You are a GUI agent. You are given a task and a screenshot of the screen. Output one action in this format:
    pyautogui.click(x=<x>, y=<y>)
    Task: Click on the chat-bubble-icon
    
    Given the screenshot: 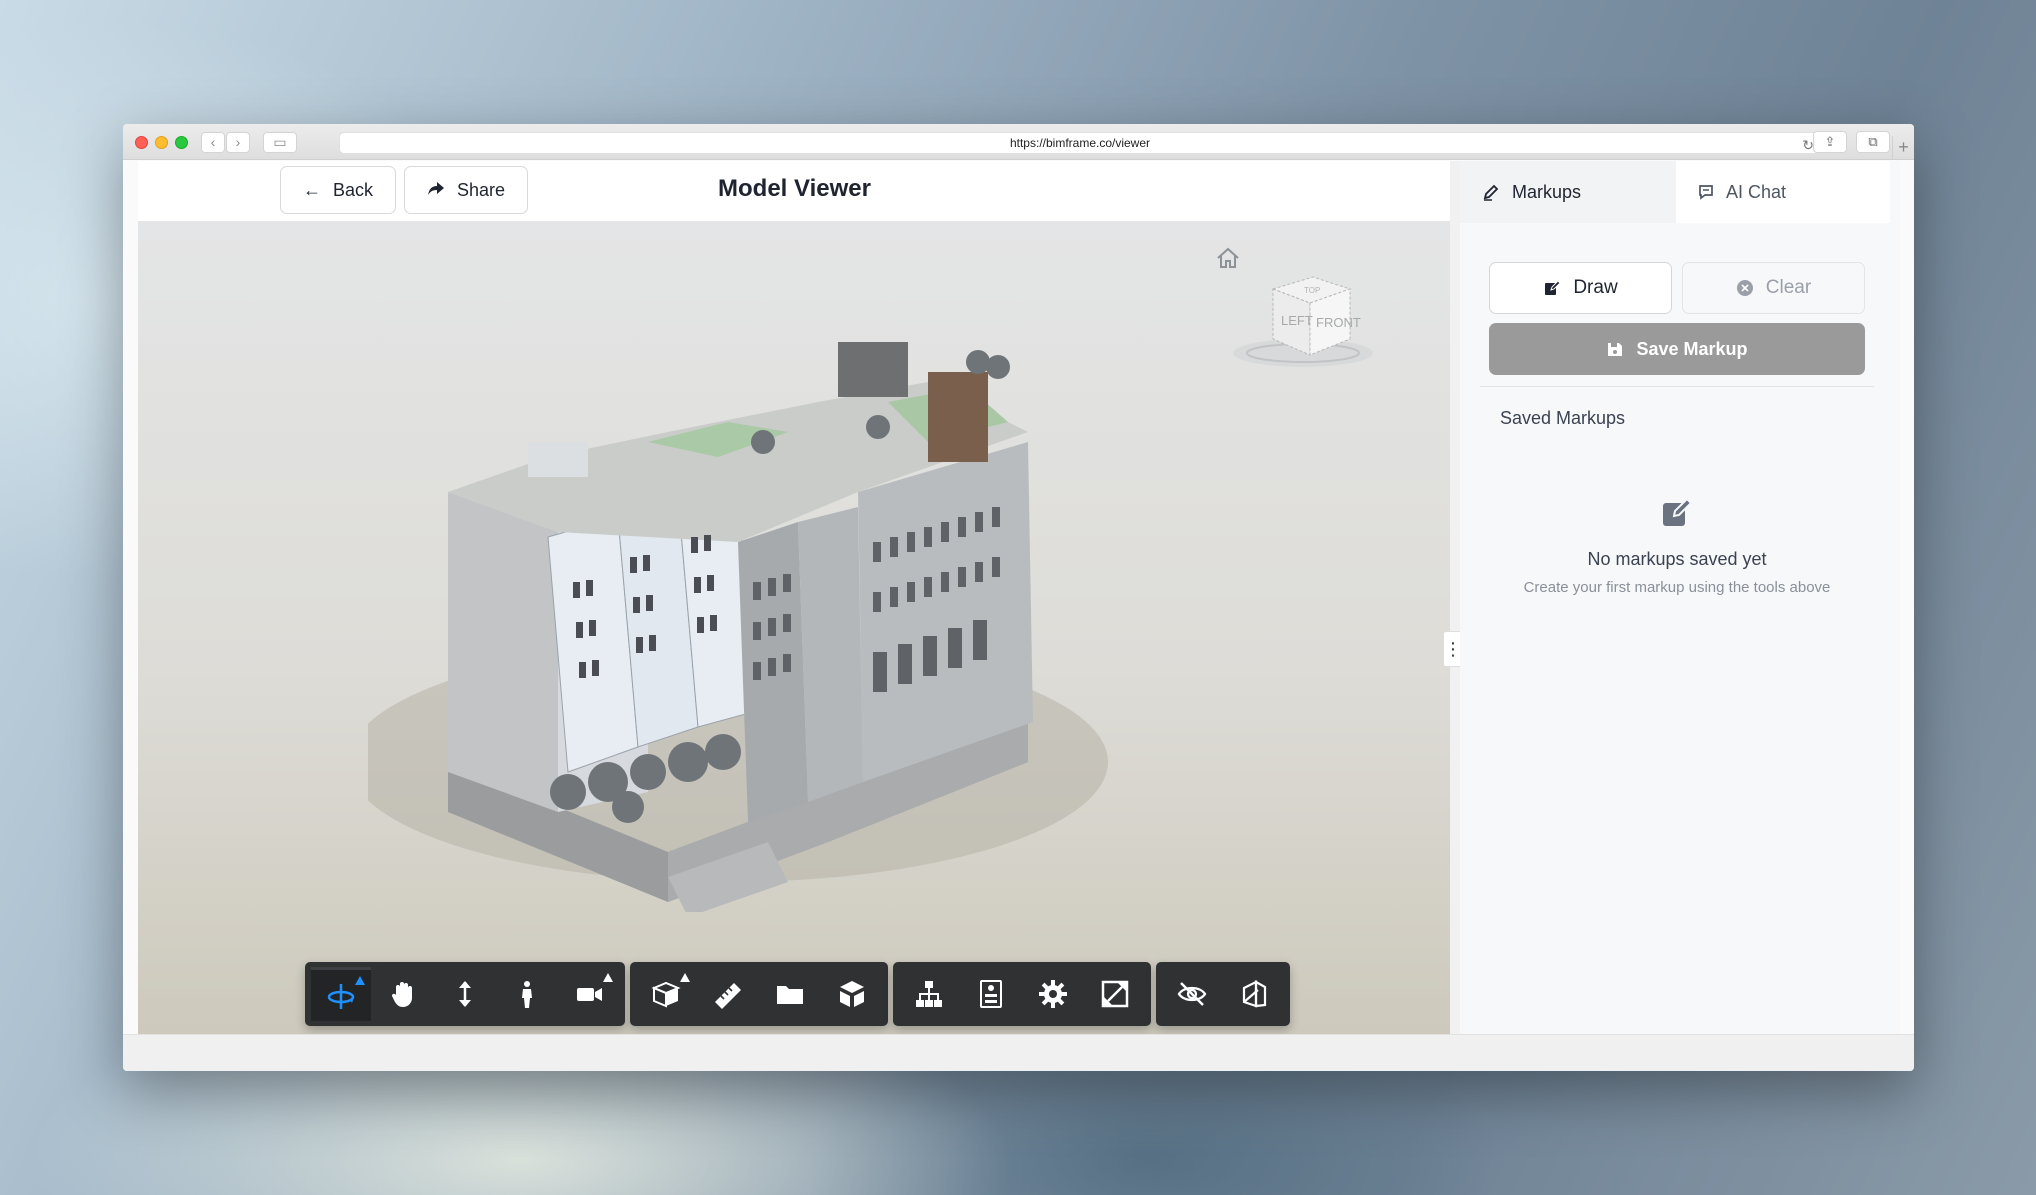 What is the action you would take?
    pyautogui.click(x=1706, y=192)
    